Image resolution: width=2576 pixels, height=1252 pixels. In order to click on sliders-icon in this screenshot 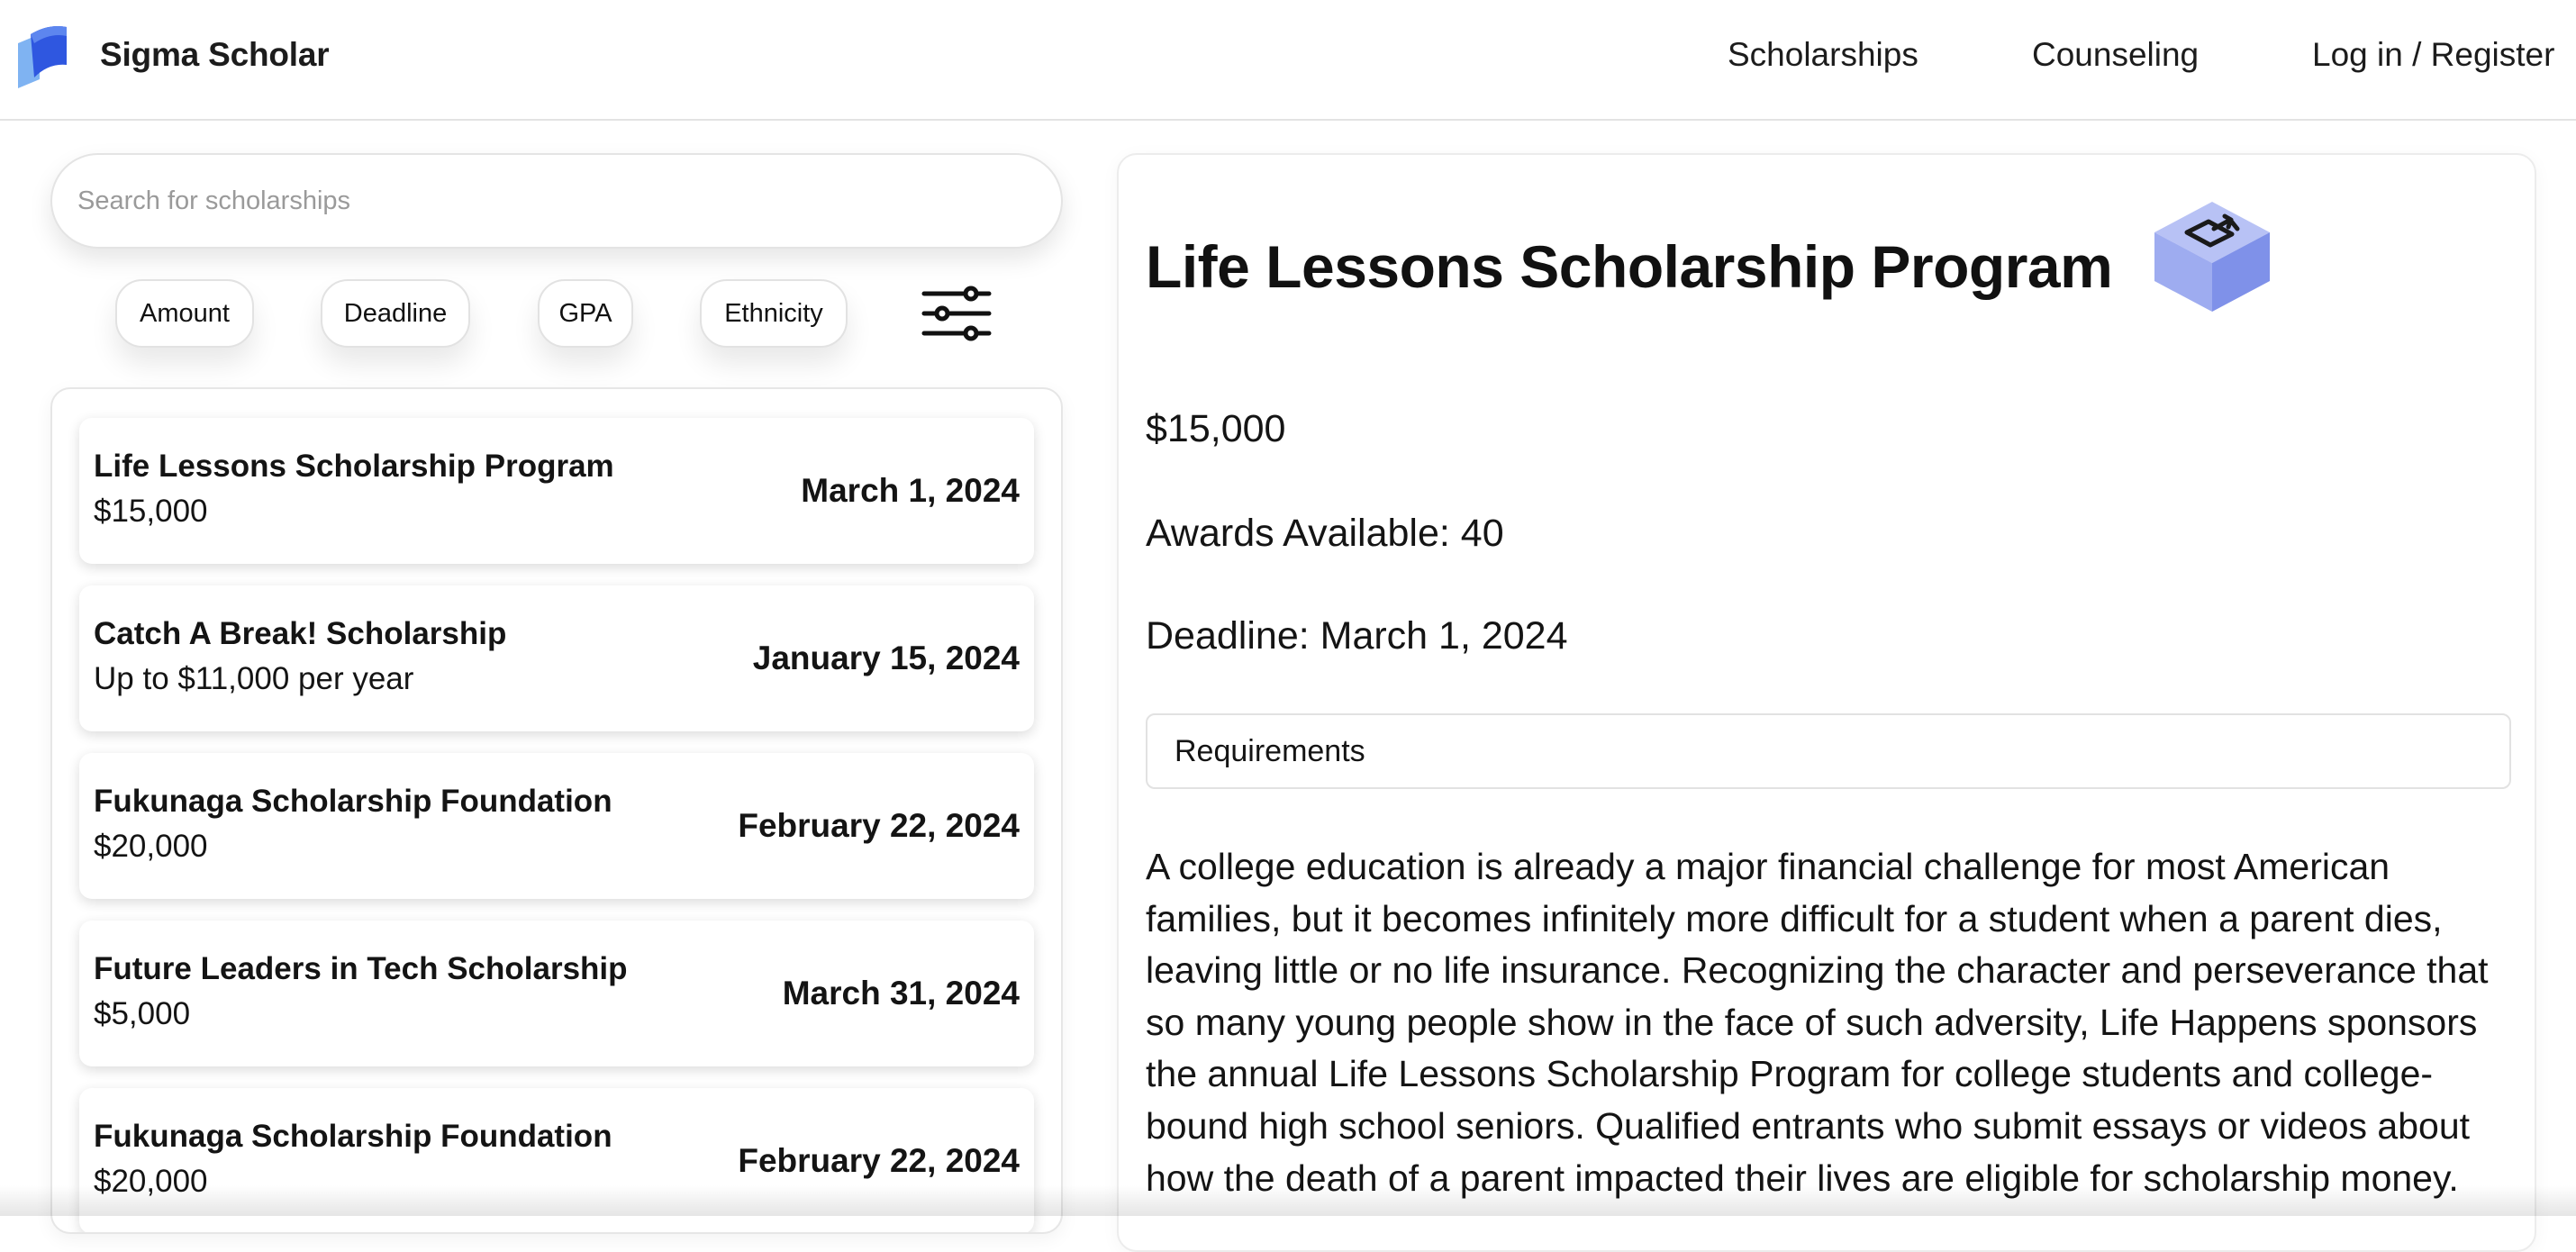, I will do `click(957, 313)`.